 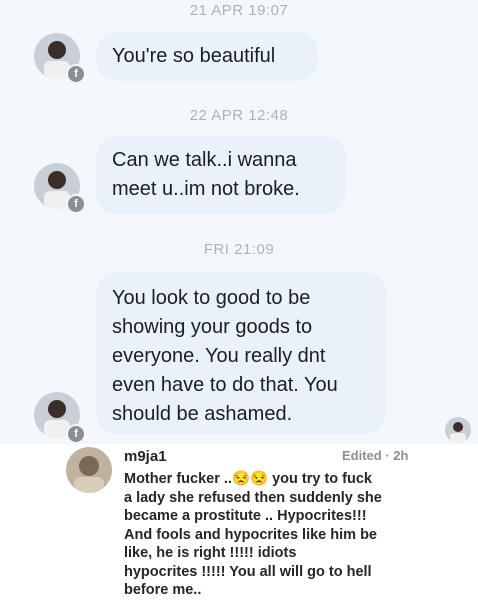 What do you see at coordinates (211, 298) in the screenshot?
I see `message-line: You look to good to be` at bounding box center [211, 298].